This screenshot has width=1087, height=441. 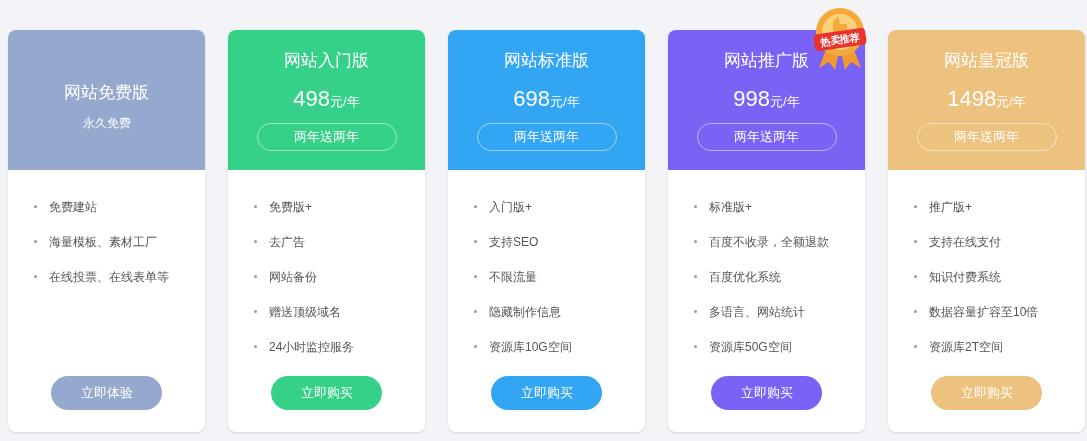 I want to click on feature-text: 百度优化系统, so click(x=745, y=277).